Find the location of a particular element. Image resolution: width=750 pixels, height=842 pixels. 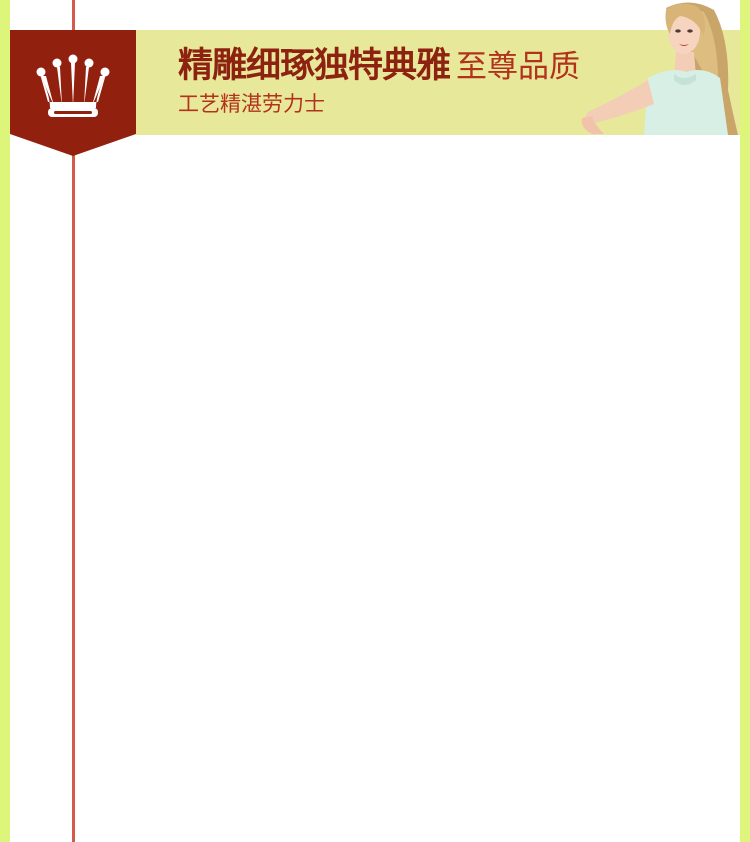

left-border is located at coordinates (5, 421).